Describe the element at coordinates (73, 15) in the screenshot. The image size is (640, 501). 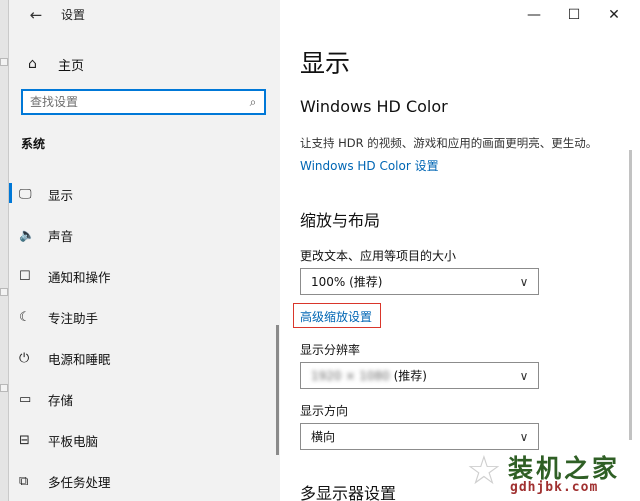
I see `app-title: 设置` at that location.